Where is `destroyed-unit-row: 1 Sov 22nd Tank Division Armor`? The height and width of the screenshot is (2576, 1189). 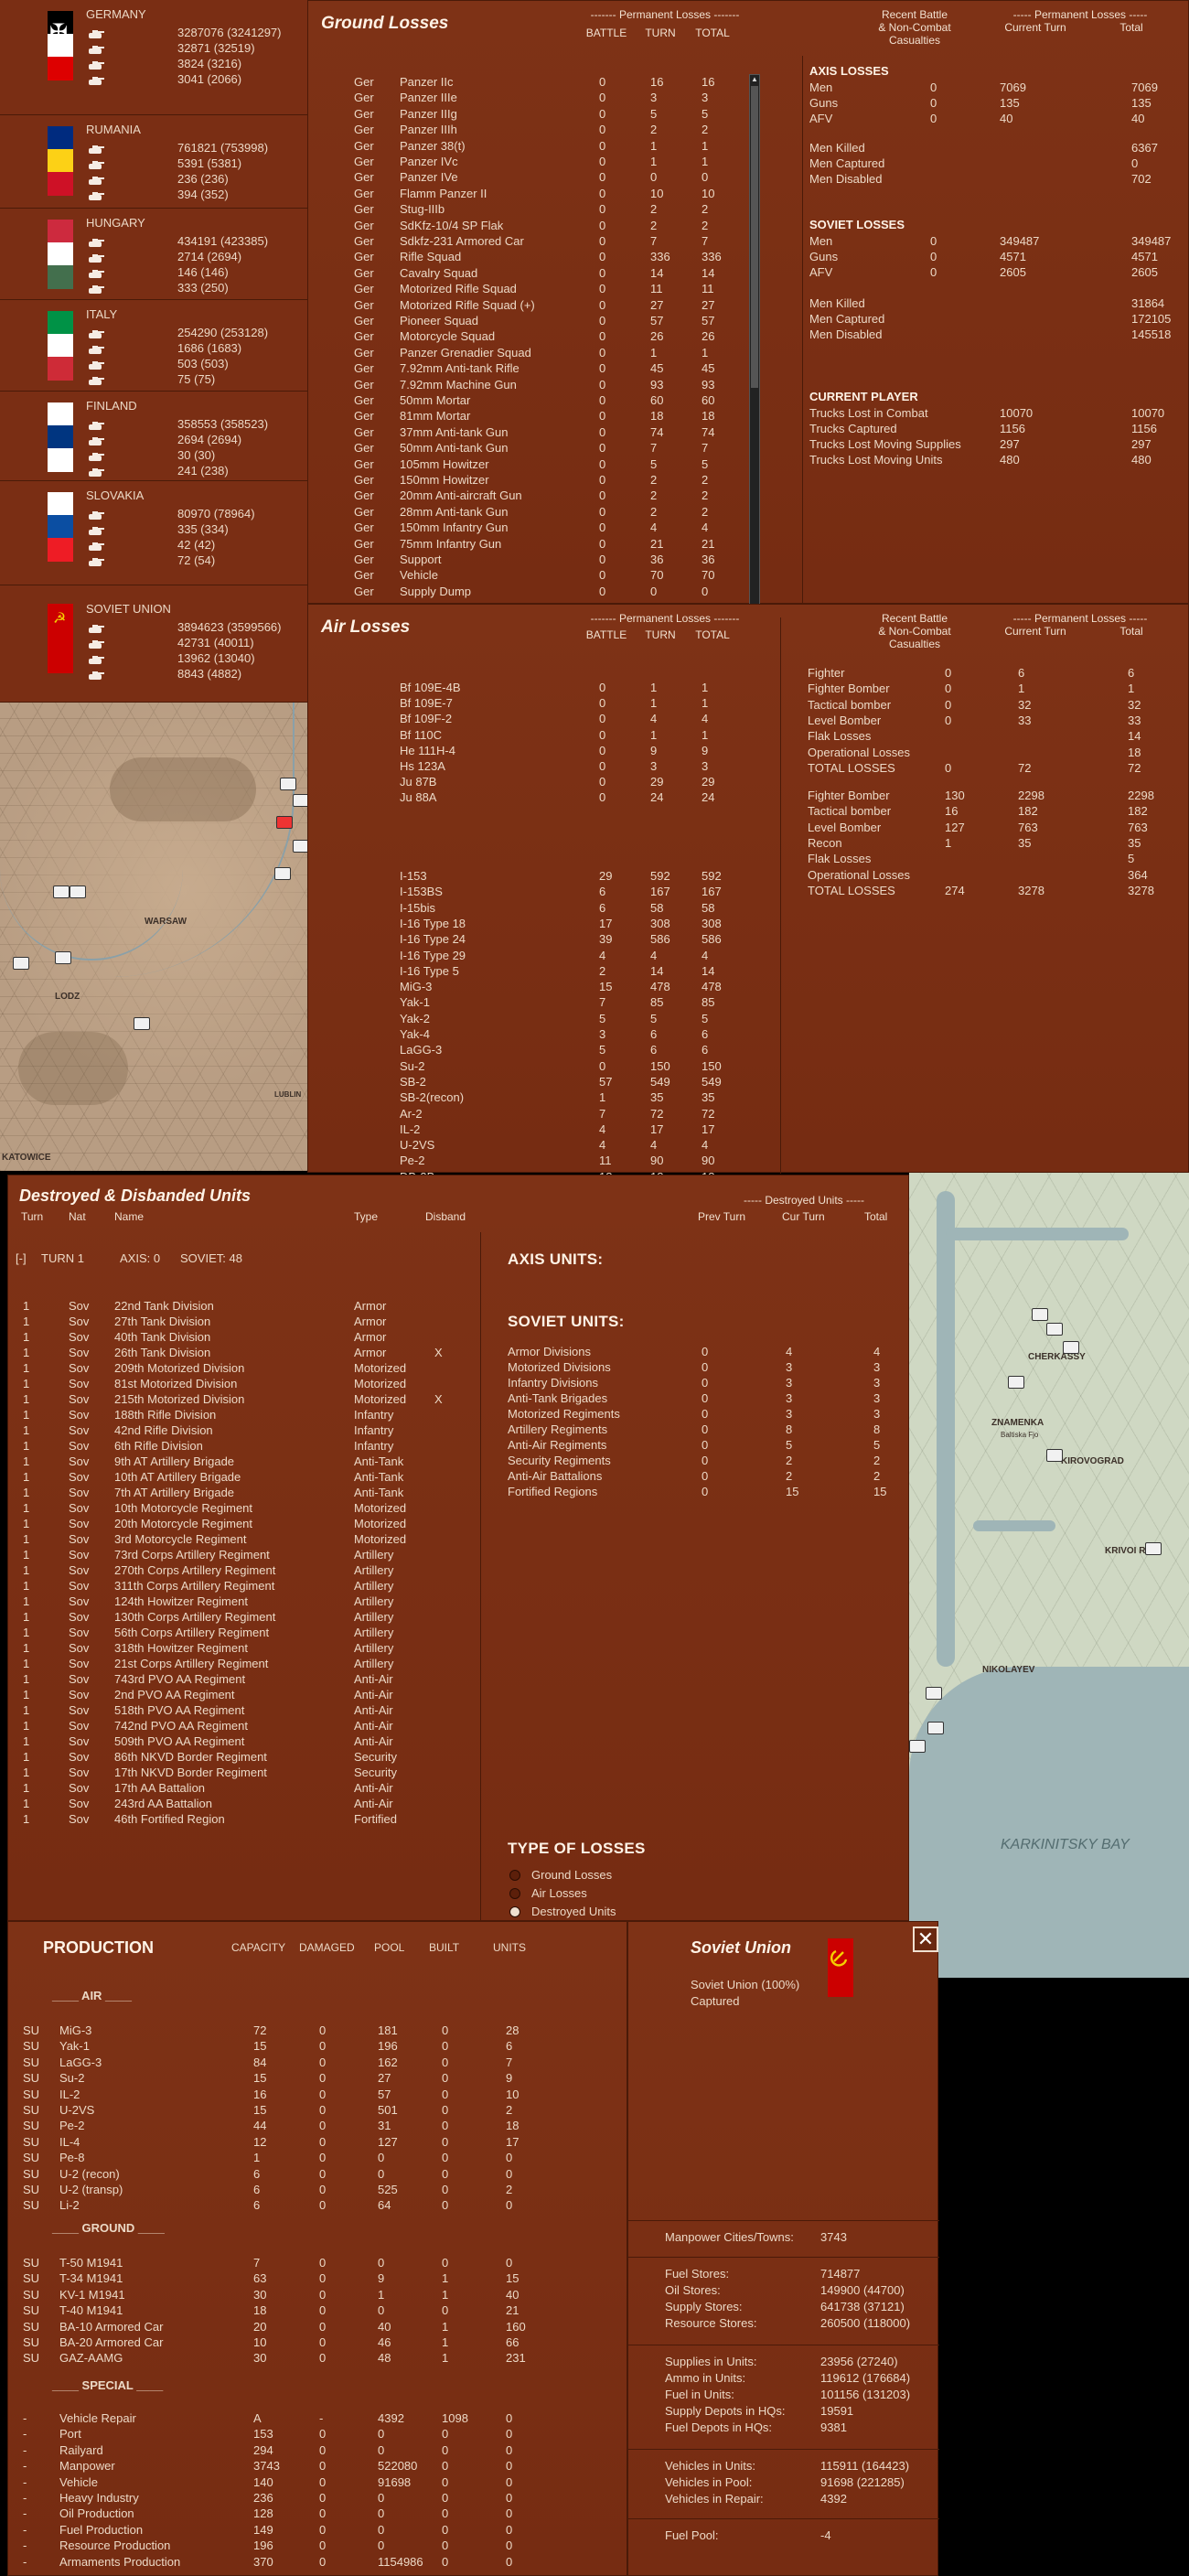 destroyed-unit-row: 1 Sov 22nd Tank Division Armor is located at coordinates (241, 1306).